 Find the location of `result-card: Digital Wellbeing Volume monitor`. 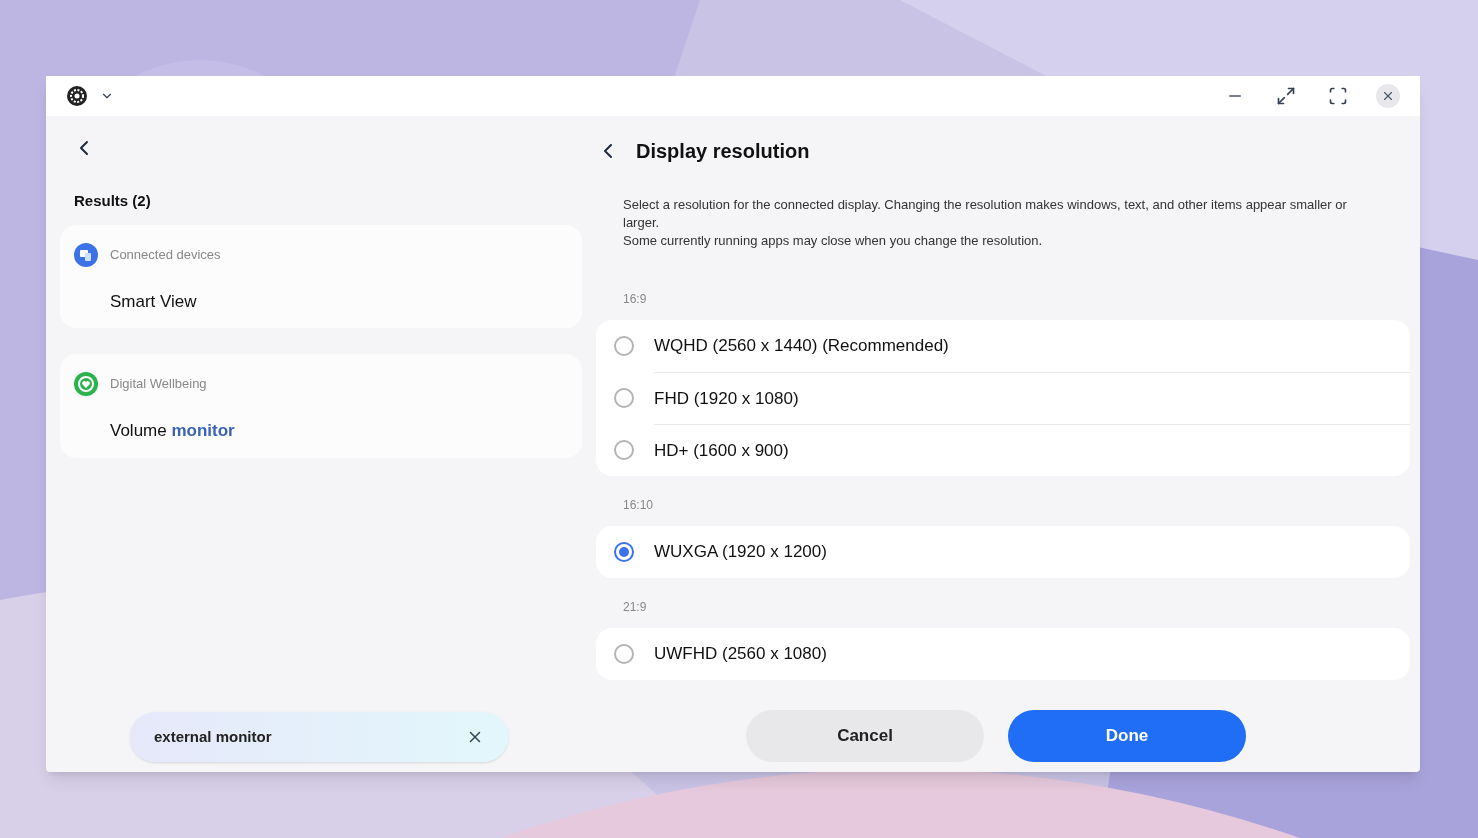

result-card: Digital Wellbeing Volume monitor is located at coordinates (321, 406).